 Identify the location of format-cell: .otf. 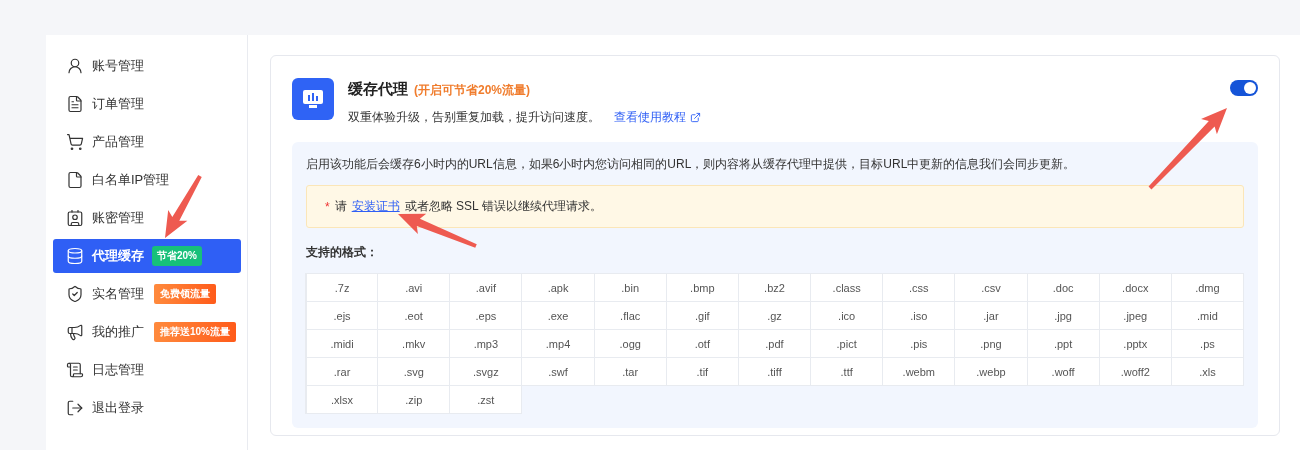
(702, 344).